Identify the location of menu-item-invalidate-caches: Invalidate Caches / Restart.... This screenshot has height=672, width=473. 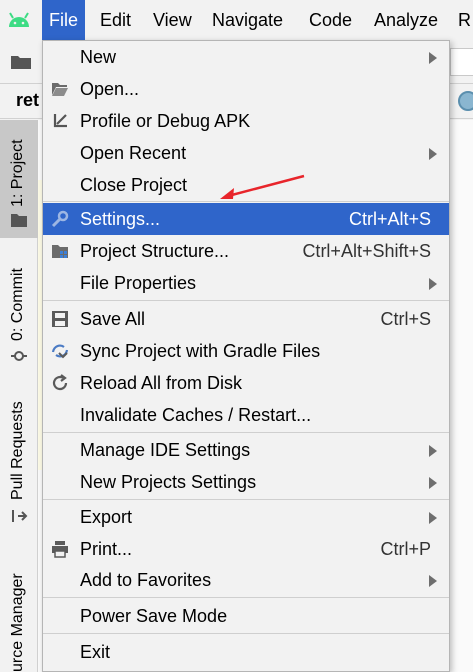
(246, 415).